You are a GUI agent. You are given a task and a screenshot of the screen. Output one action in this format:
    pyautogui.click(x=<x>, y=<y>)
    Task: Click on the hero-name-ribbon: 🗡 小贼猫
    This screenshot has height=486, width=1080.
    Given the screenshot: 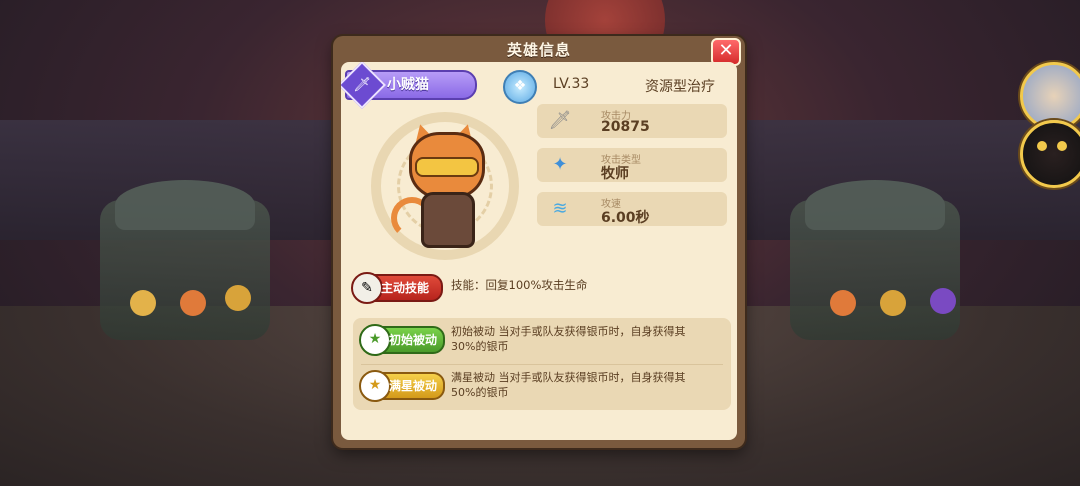 What is the action you would take?
    pyautogui.click(x=409, y=86)
    